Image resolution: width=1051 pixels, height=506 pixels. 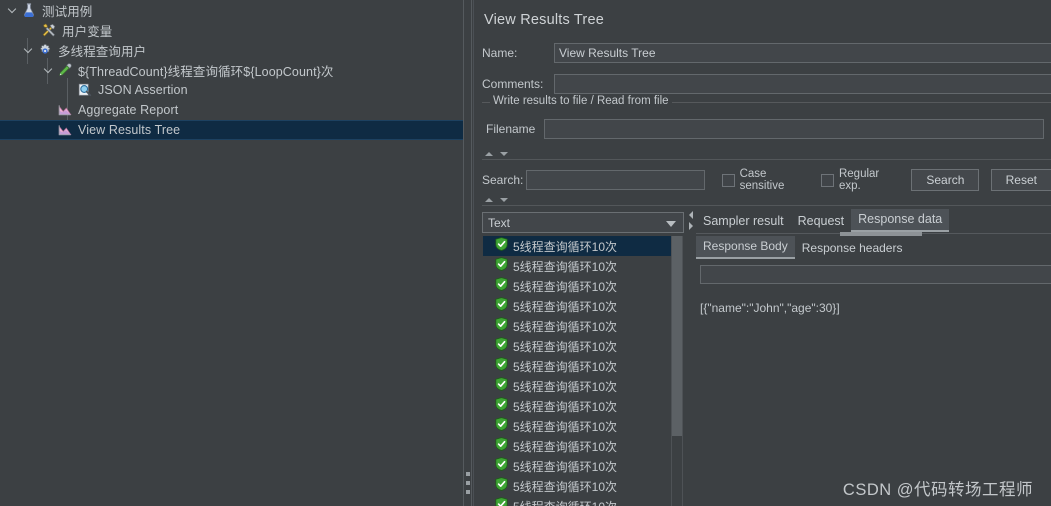 I want to click on chart-icon, so click(x=65, y=110).